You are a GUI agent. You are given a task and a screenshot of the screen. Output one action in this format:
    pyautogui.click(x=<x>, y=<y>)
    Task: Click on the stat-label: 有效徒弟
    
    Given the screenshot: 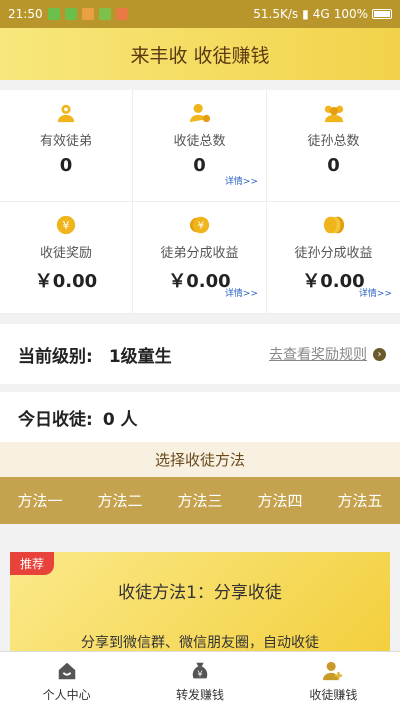 What is the action you would take?
    pyautogui.click(x=65, y=141)
    